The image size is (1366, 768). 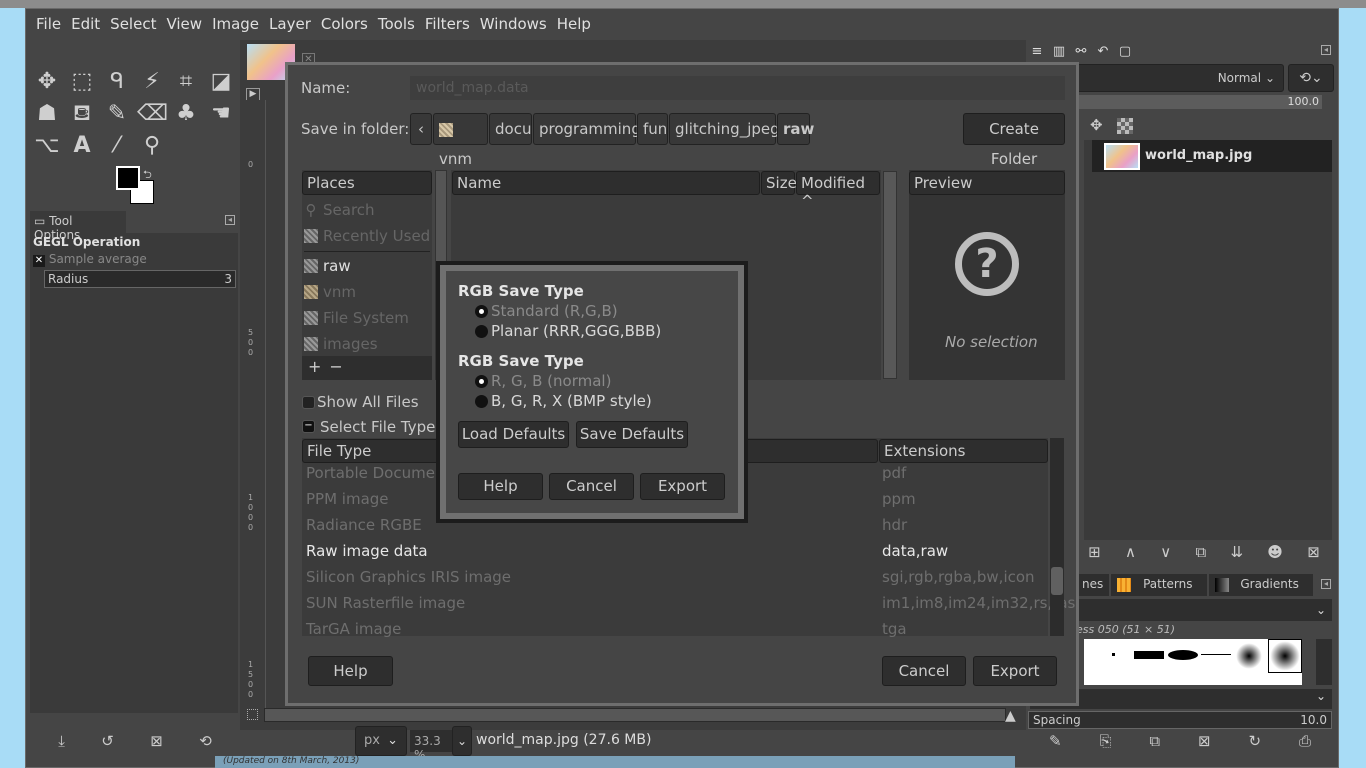 I want to click on remove-bookmark-icon: −, so click(x=339, y=366).